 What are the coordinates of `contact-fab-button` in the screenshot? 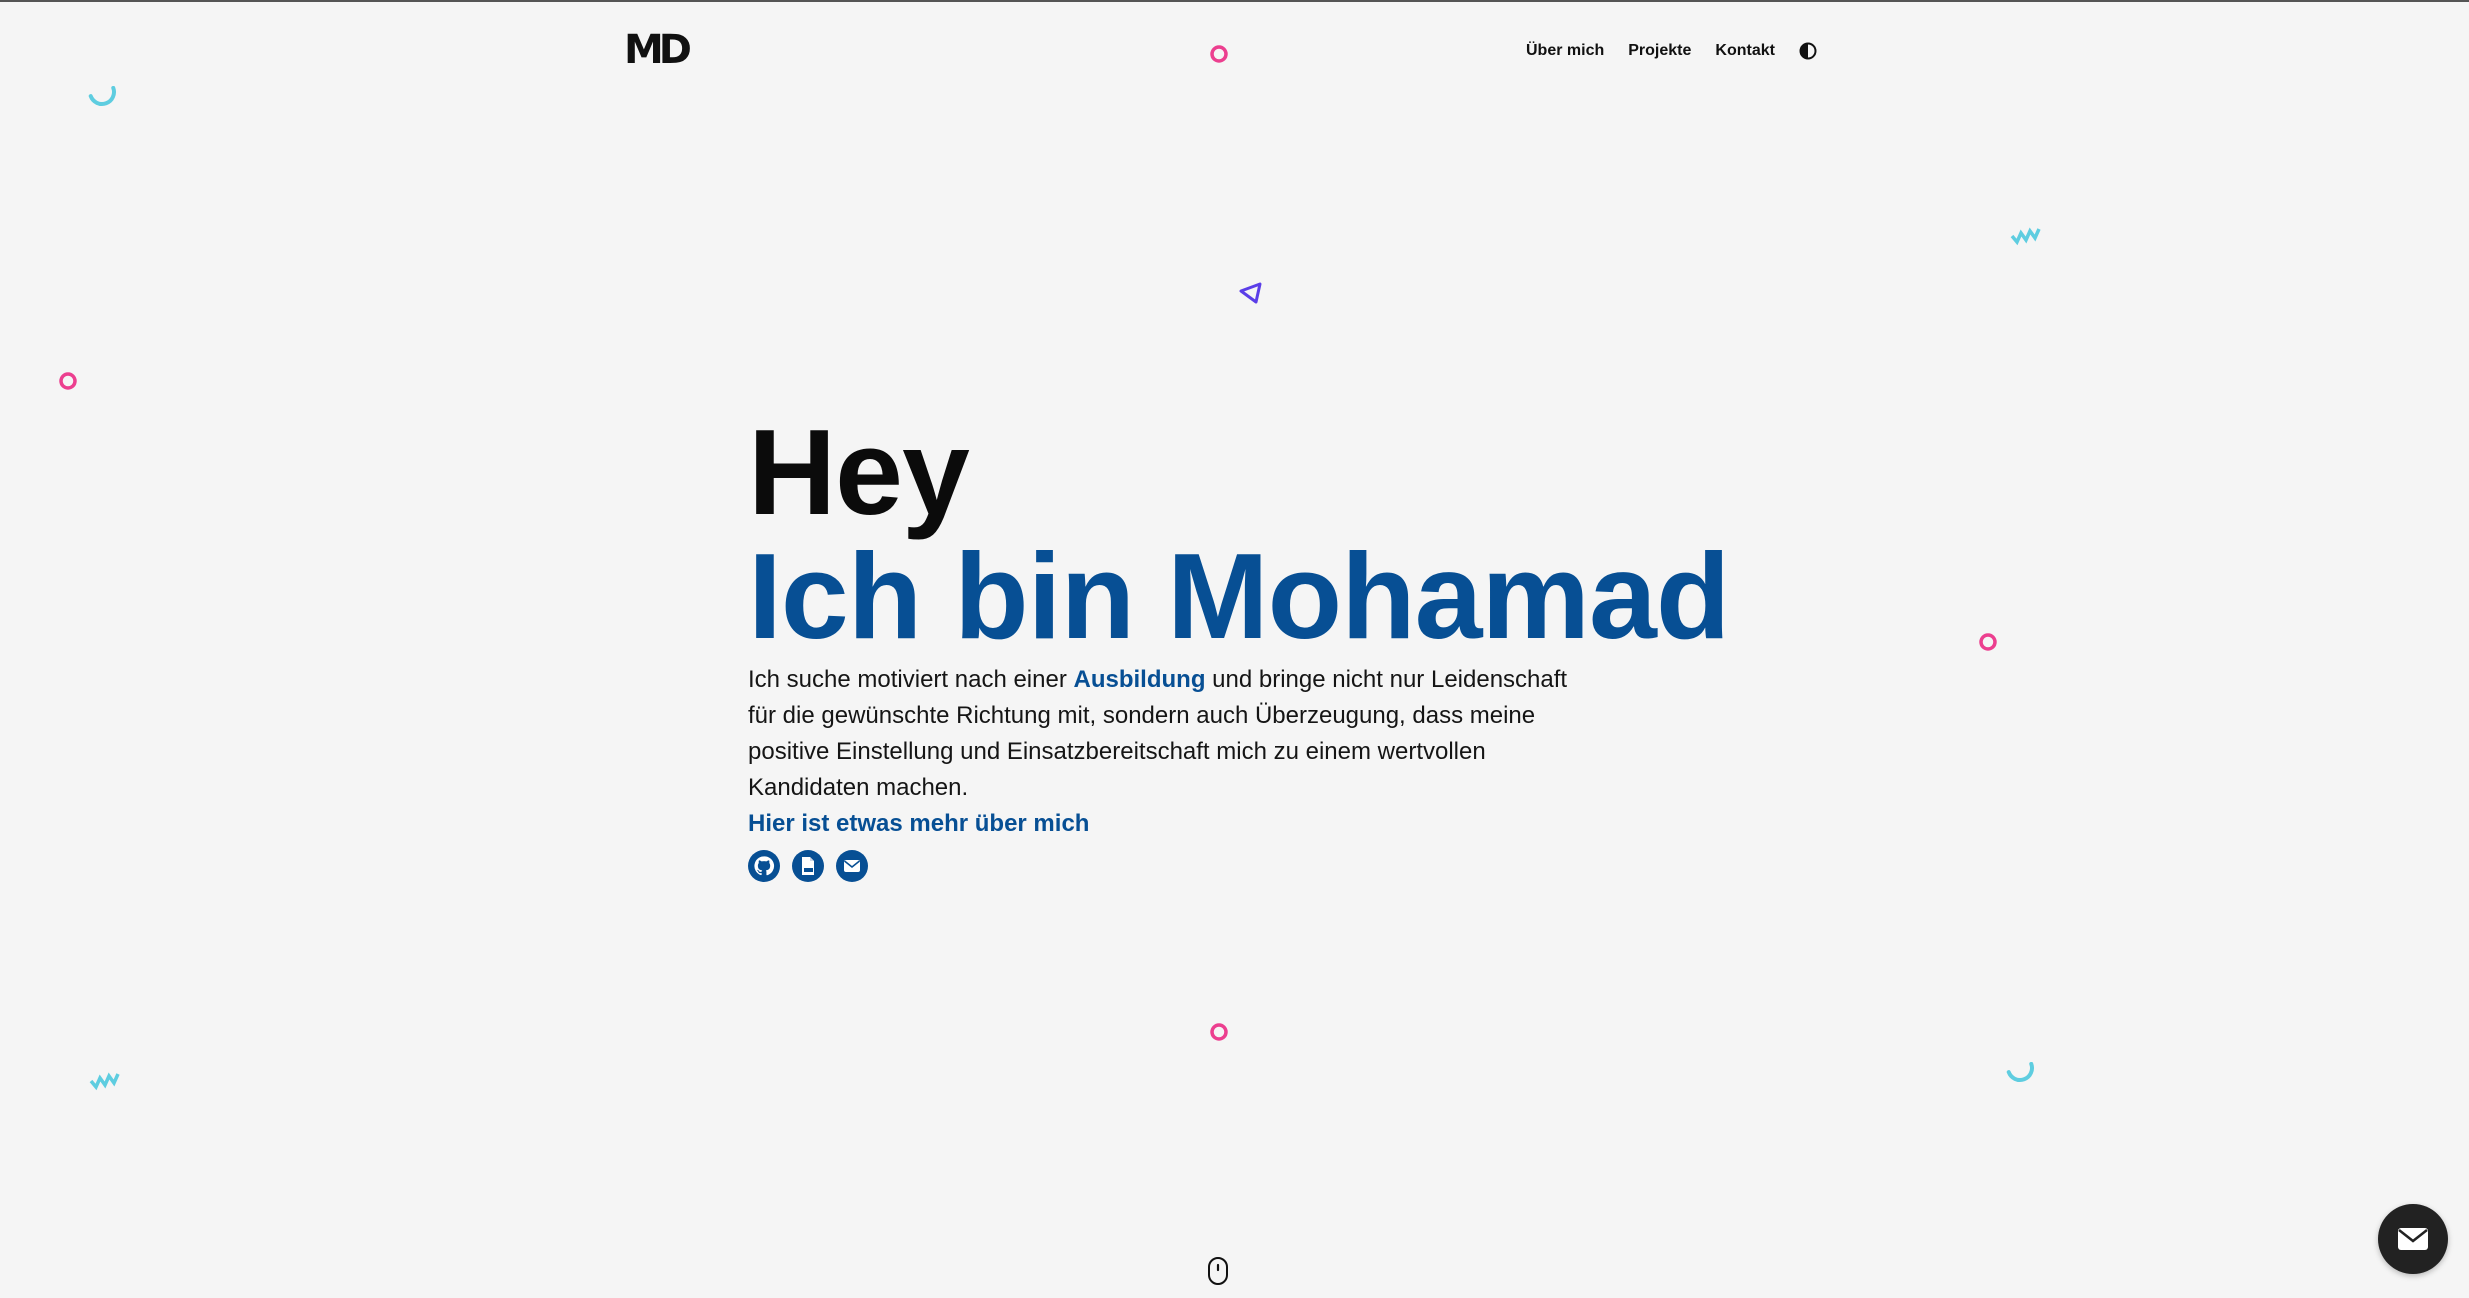 It's located at (2413, 1239).